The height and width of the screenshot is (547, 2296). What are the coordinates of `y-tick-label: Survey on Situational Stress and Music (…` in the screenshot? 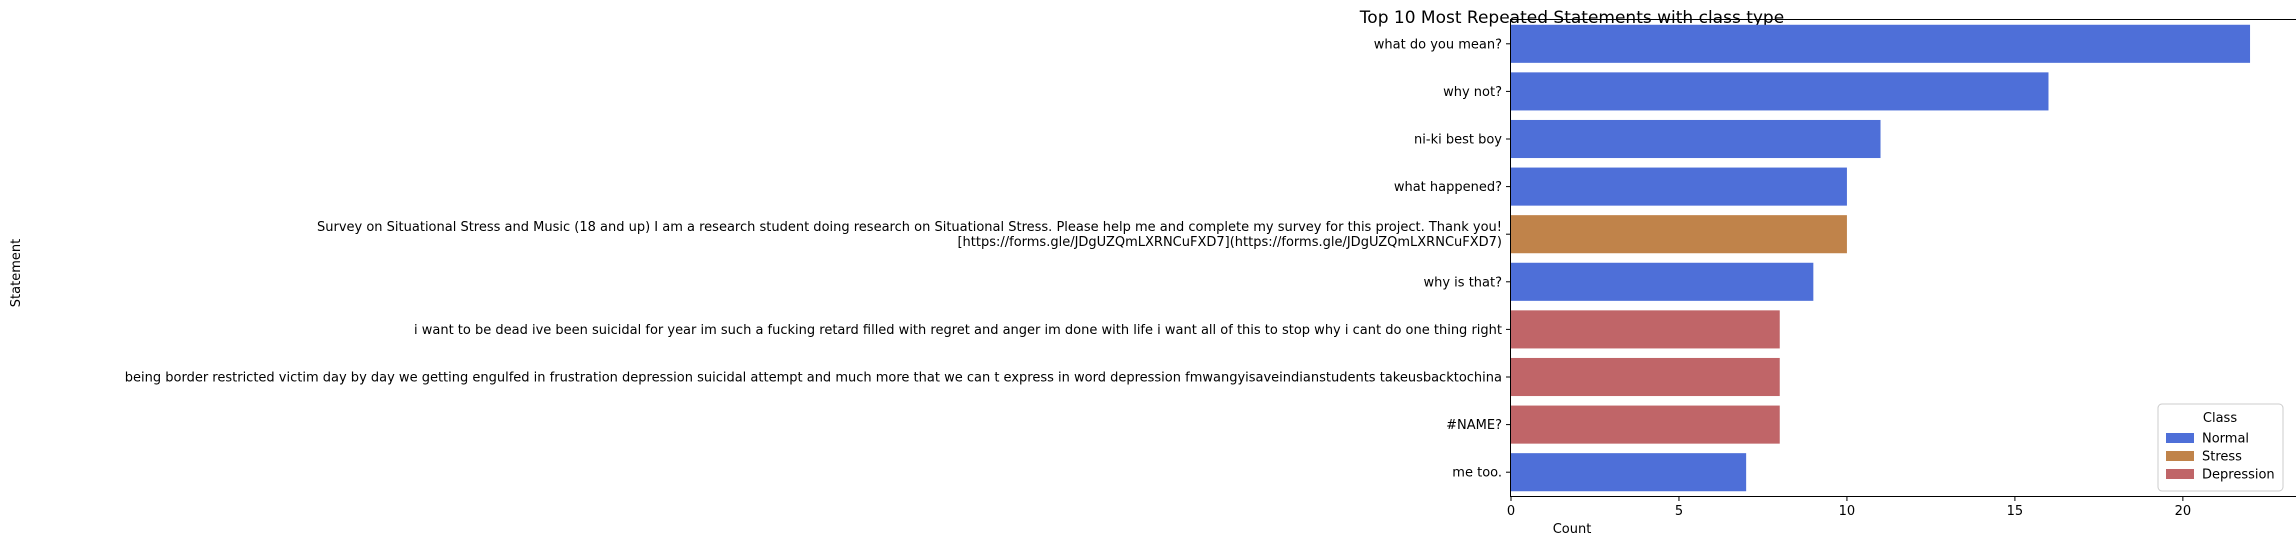 It's located at (909, 227).